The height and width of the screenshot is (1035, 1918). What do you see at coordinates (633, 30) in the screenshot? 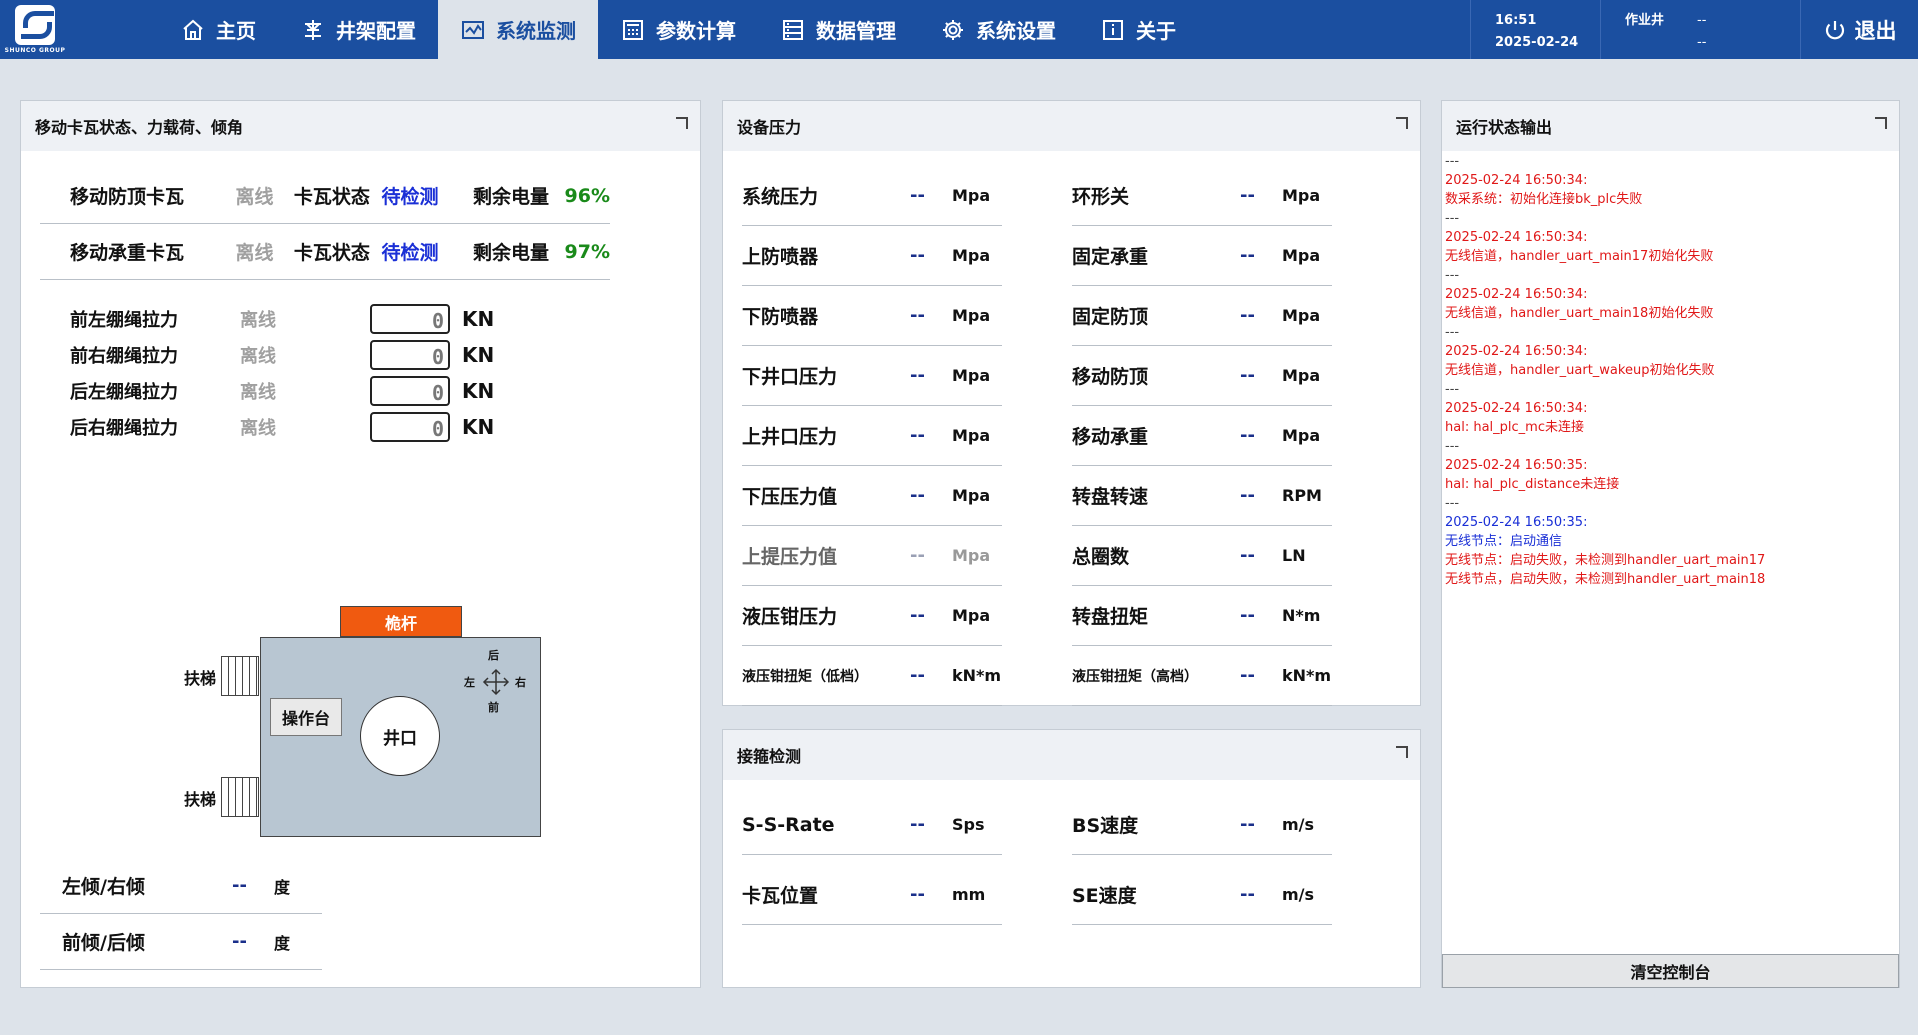
I see `calculator-icon` at bounding box center [633, 30].